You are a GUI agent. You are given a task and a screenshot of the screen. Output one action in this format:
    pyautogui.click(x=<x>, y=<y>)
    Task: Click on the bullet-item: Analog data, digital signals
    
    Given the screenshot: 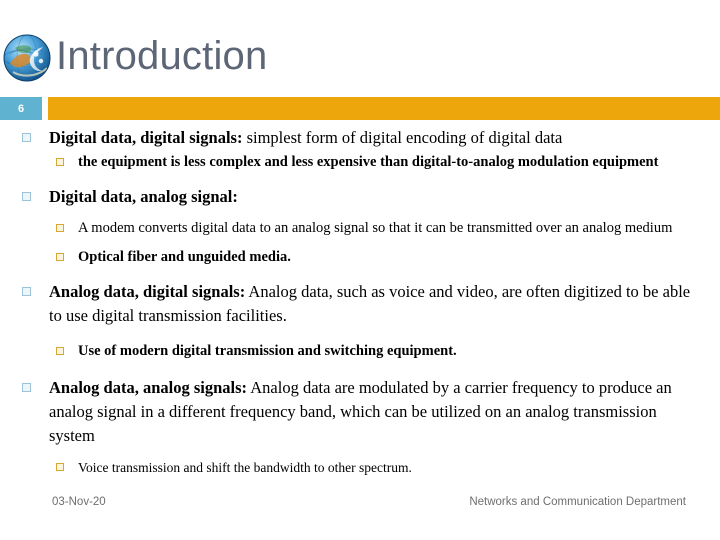 What is the action you would take?
    pyautogui.click(x=360, y=304)
    